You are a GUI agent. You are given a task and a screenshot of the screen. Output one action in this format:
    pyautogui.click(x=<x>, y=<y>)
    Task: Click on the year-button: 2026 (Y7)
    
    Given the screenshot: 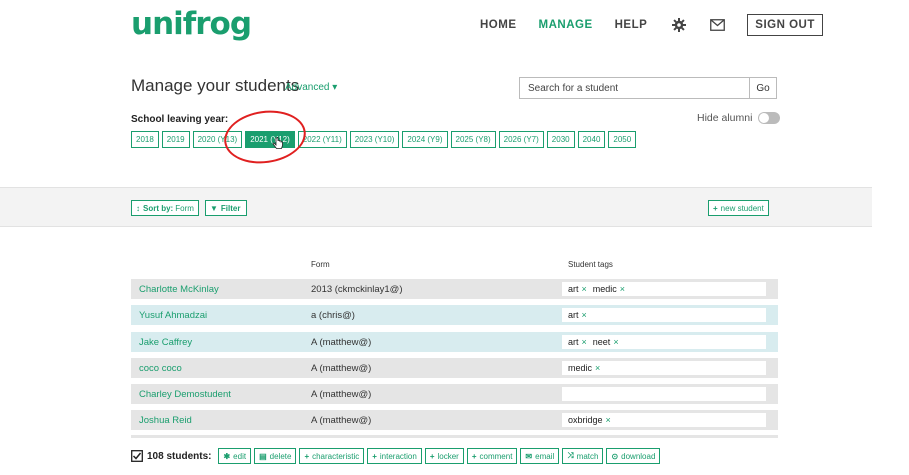 What is the action you would take?
    pyautogui.click(x=521, y=139)
    